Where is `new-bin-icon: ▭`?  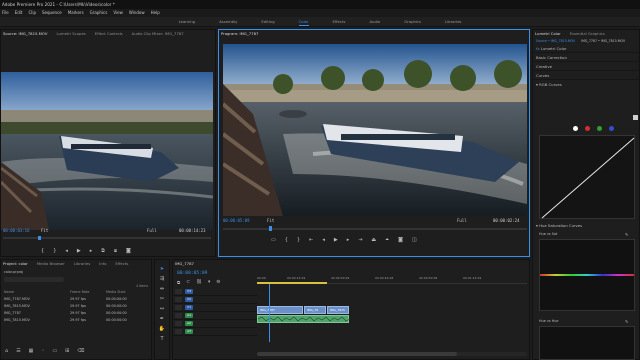 new-bin-icon: ▭ is located at coordinates (54, 351).